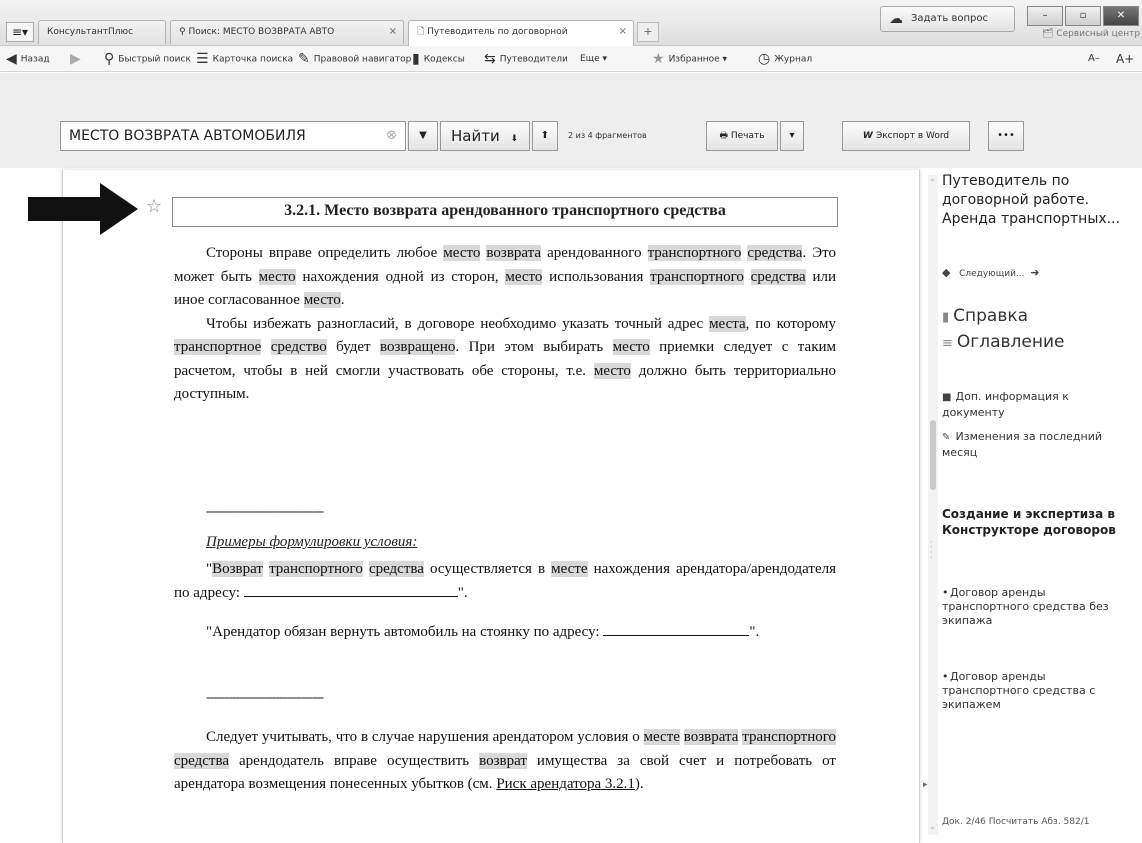 This screenshot has height=843, width=1142. What do you see at coordinates (931, 550) in the screenshot?
I see `panel-splitter: · · · ·` at bounding box center [931, 550].